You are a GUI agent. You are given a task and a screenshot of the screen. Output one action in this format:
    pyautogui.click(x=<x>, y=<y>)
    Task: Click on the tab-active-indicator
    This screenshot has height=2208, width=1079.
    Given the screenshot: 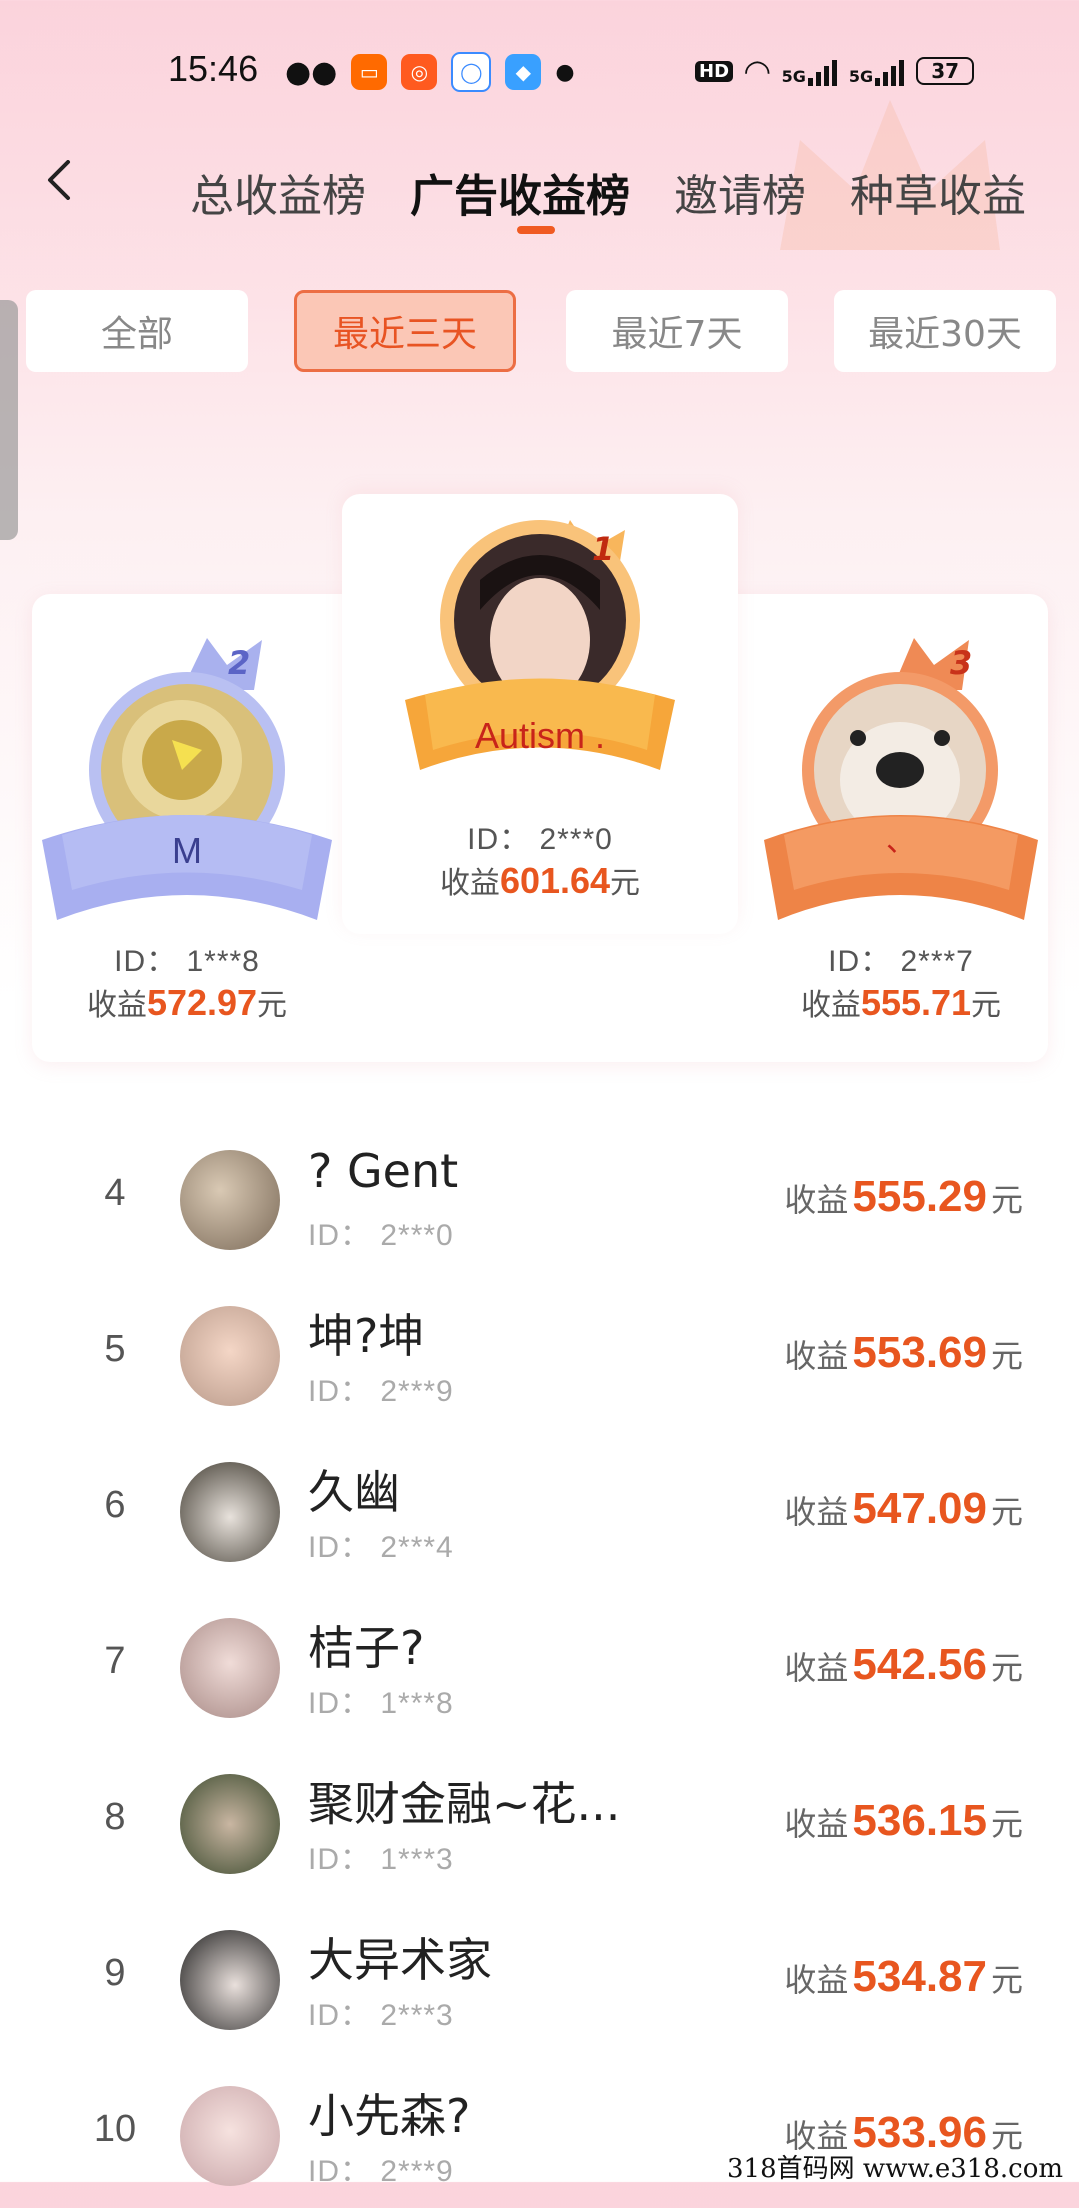 What is the action you would take?
    pyautogui.click(x=536, y=230)
    